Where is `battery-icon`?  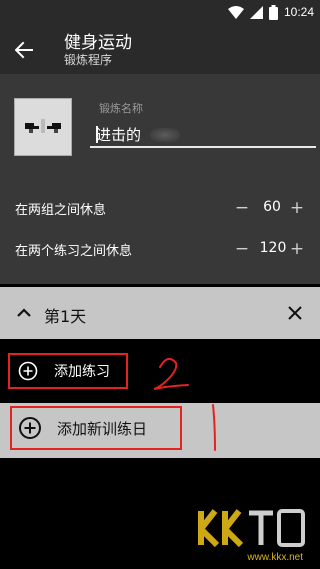
battery-icon is located at coordinates (273, 12).